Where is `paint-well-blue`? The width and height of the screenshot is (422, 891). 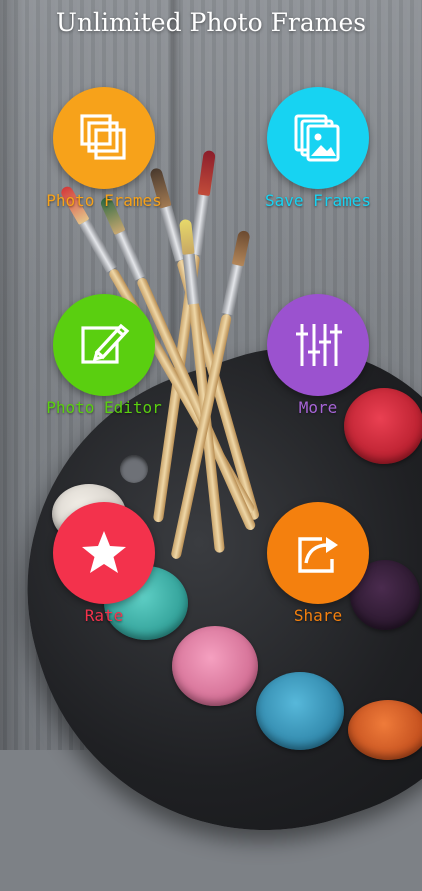 paint-well-blue is located at coordinates (300, 711).